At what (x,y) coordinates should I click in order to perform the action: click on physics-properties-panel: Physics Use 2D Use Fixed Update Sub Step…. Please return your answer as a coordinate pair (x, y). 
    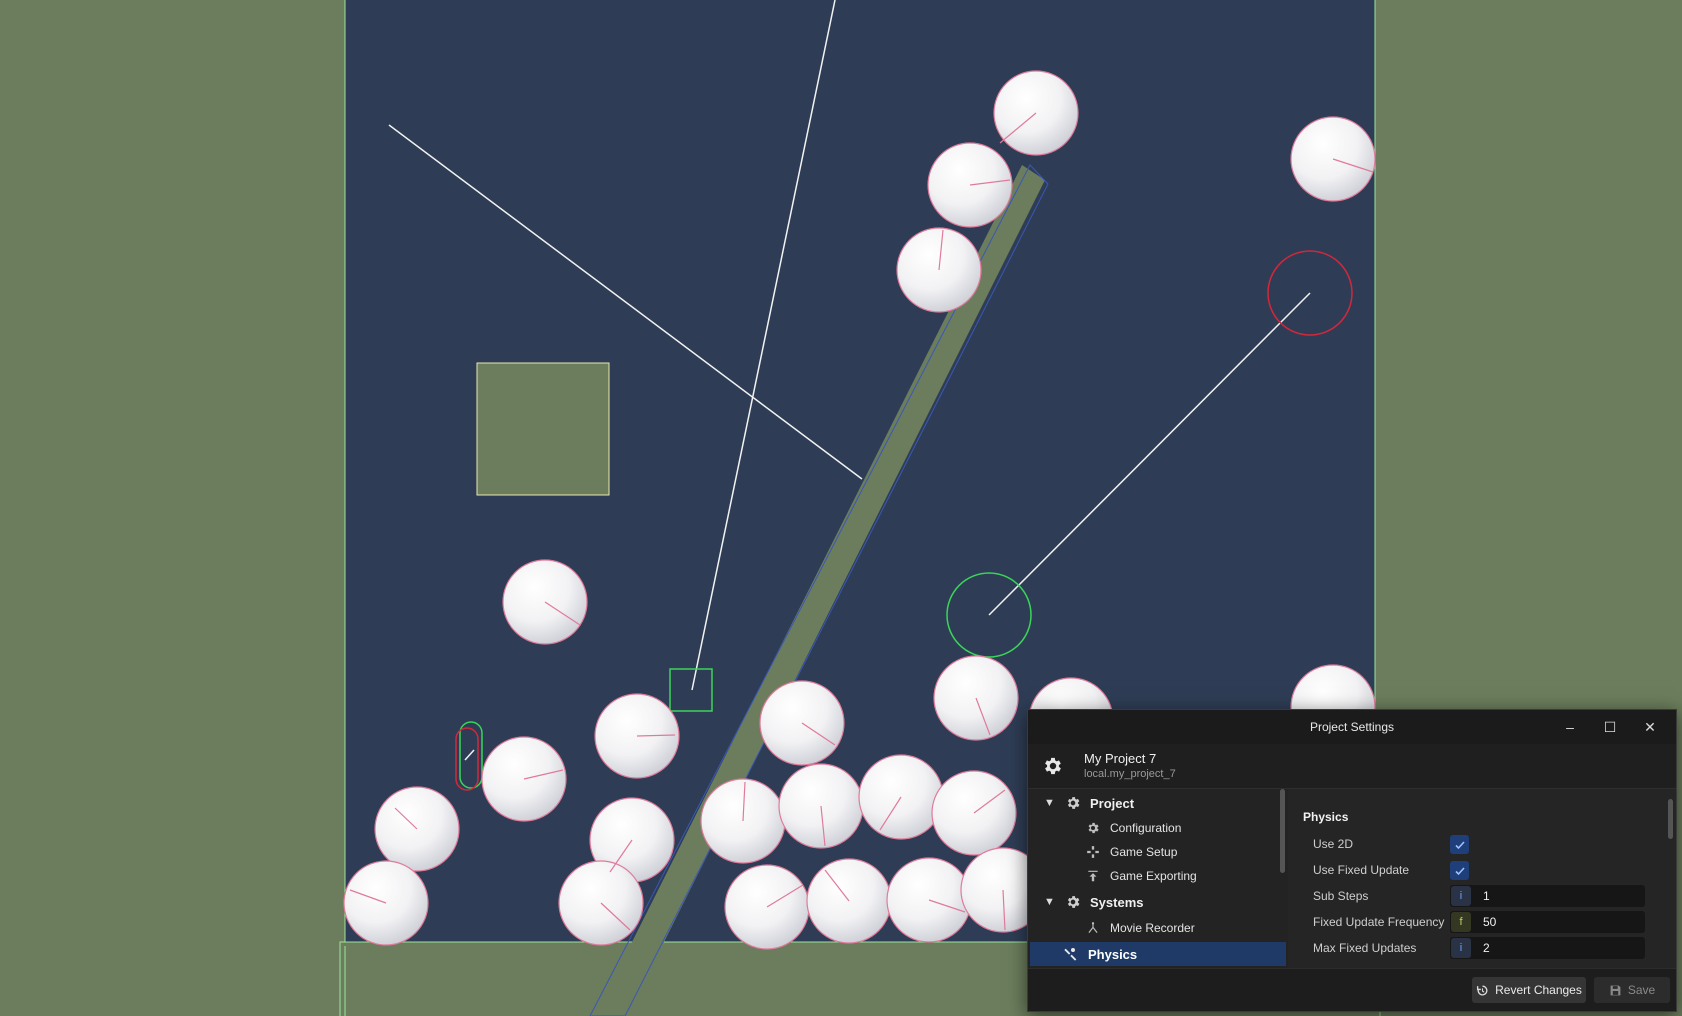
    Looking at the image, I should click on (1482, 879).